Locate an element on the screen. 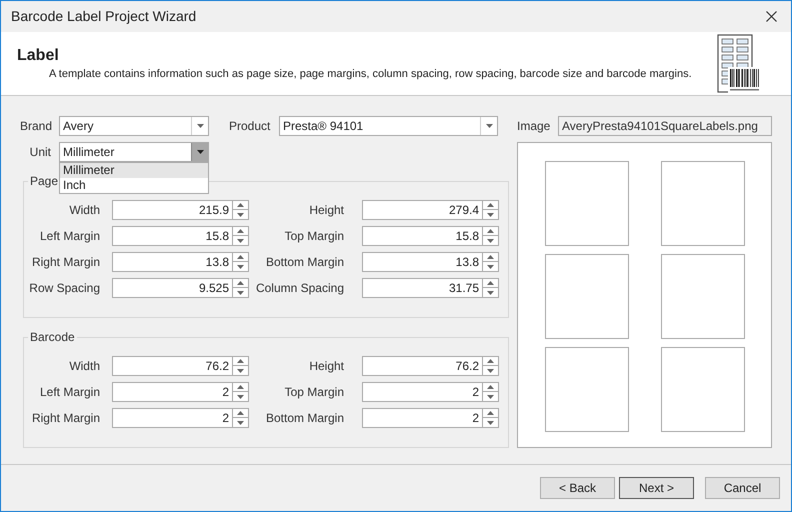  number-input: 31.75 is located at coordinates (422, 288).